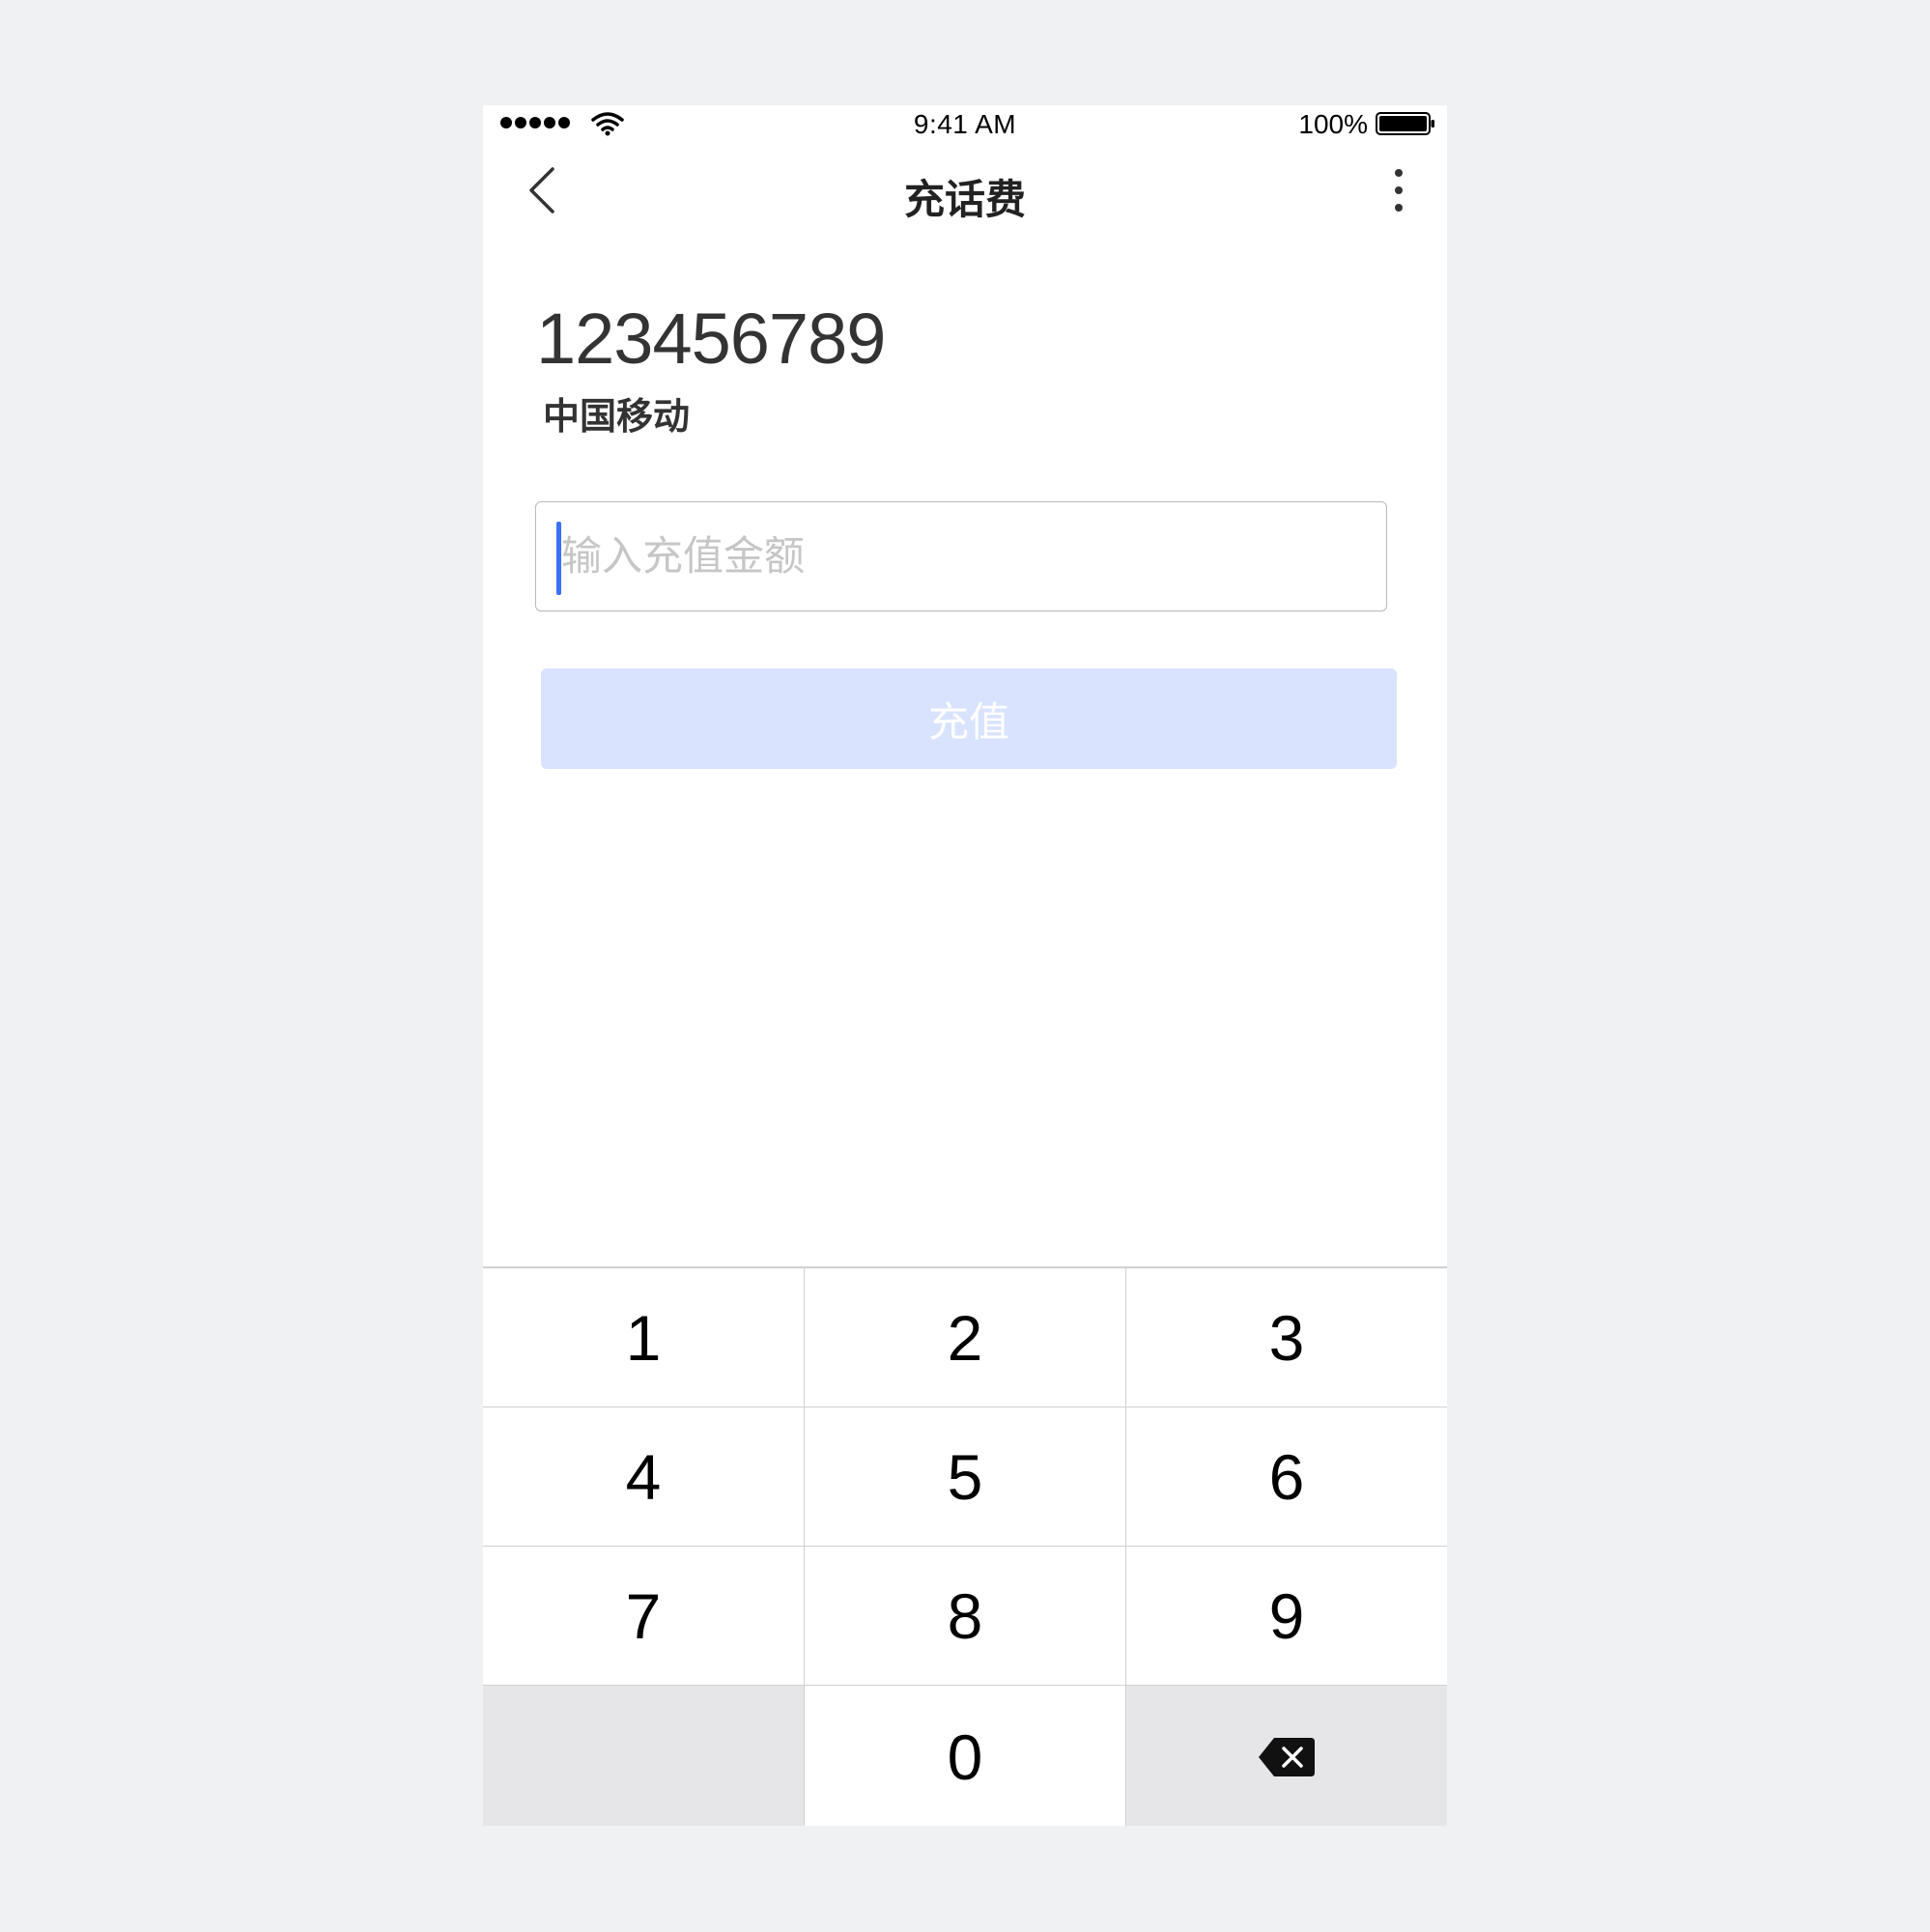 This screenshot has height=1932, width=1930. What do you see at coordinates (1333, 124) in the screenshot?
I see `battery-percent: 100%` at bounding box center [1333, 124].